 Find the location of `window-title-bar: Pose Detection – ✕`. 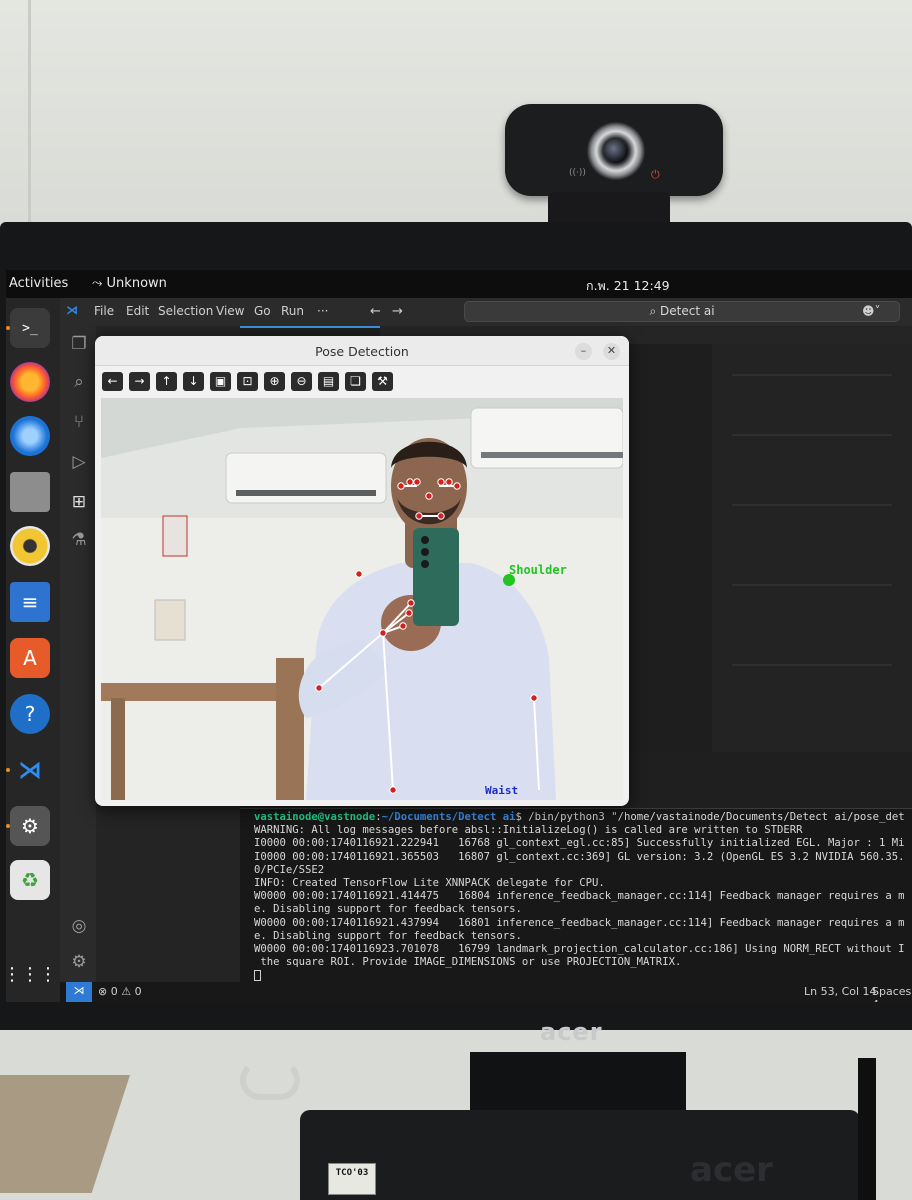

window-title-bar: Pose Detection – ✕ is located at coordinates (362, 351).